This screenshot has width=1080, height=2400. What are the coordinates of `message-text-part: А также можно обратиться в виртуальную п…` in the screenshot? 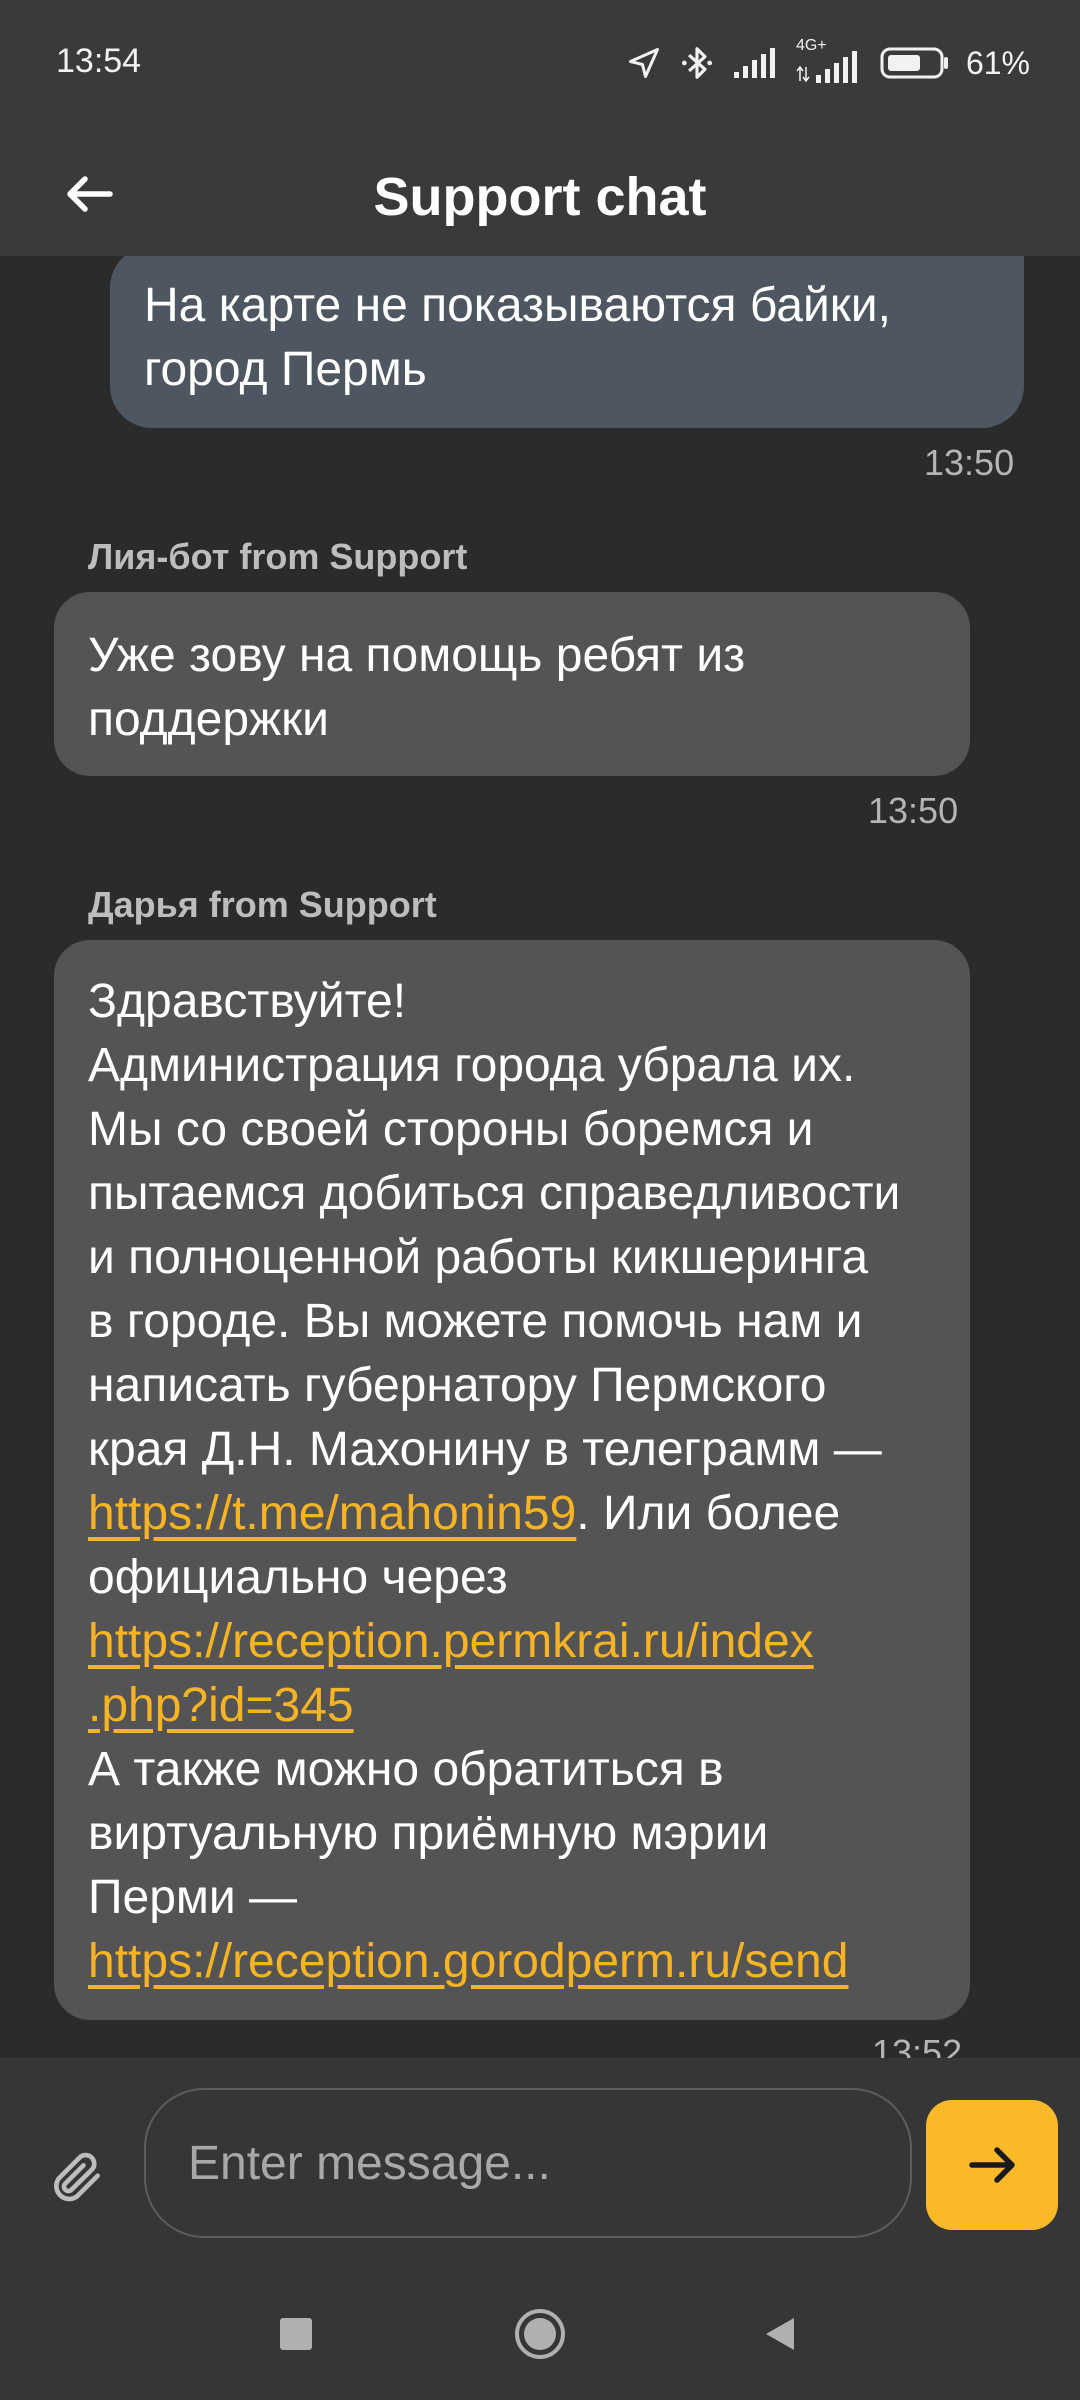 It's located at (428, 1833).